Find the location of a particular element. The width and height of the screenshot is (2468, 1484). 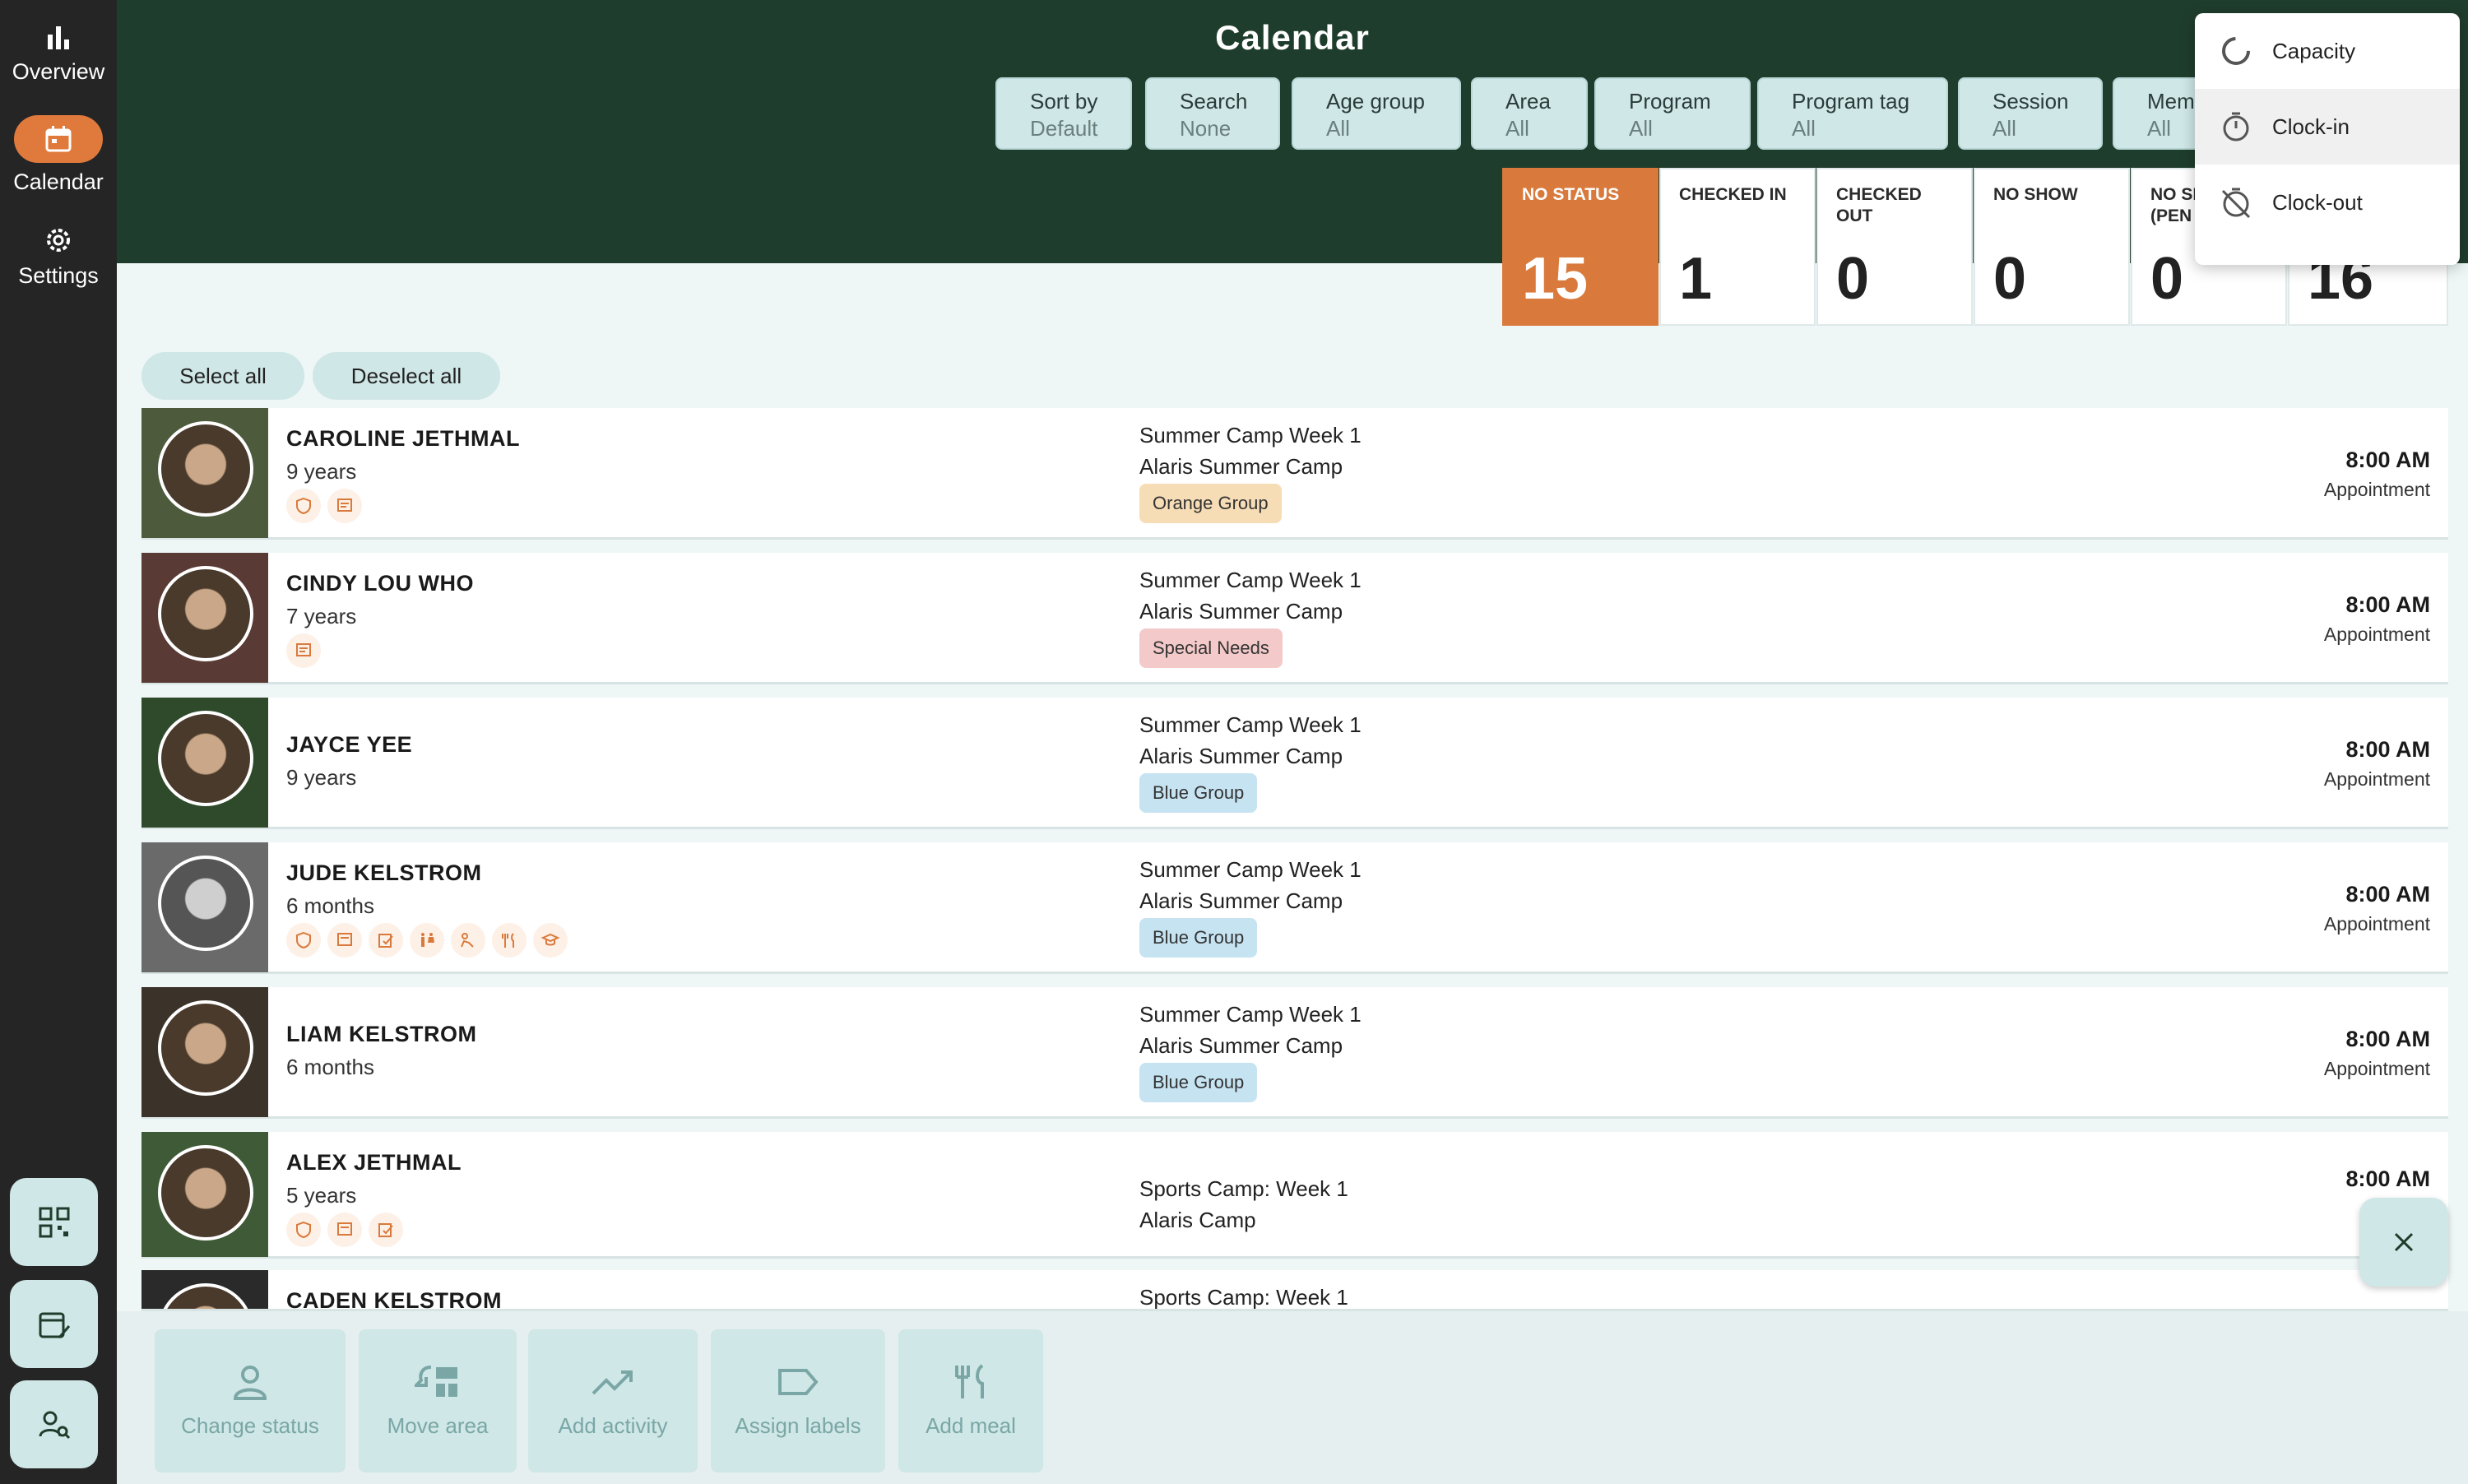

child-name: ALEX JETHMAL is located at coordinates (374, 1162).